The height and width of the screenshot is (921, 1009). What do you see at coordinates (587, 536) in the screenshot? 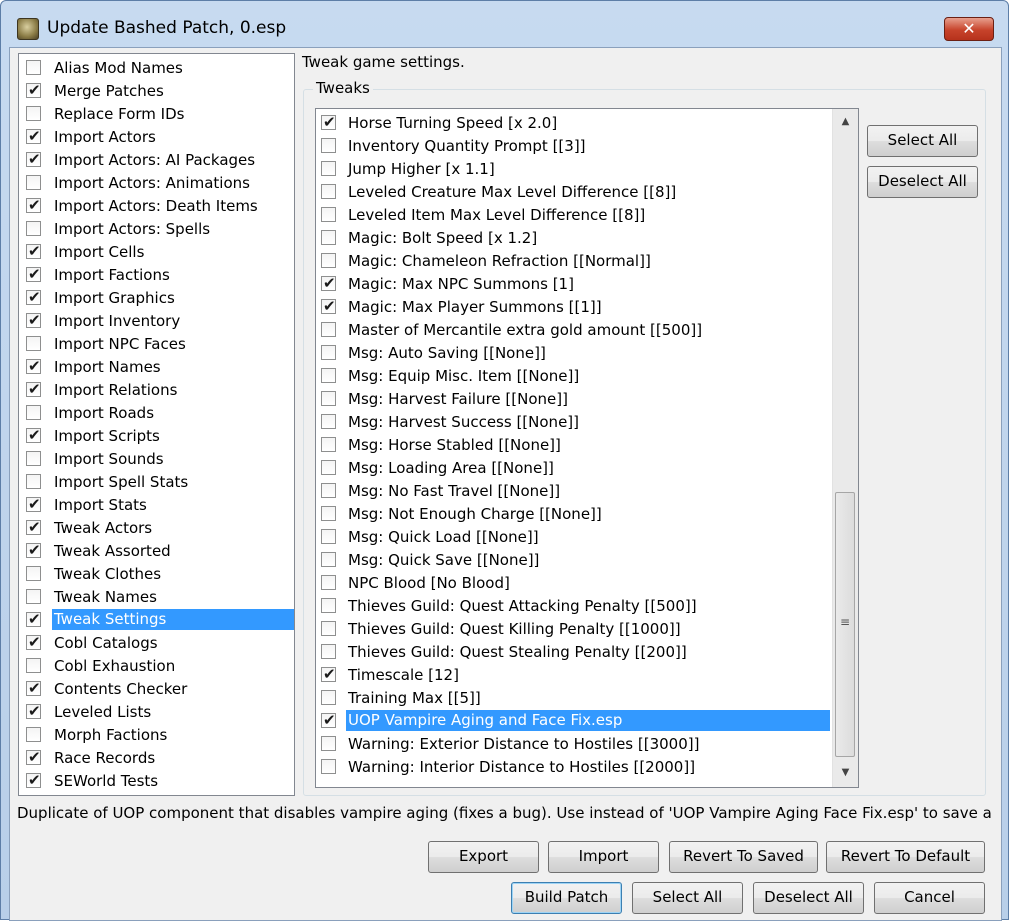
I see `tweak-item: Msg: Quick Load [[None]]` at bounding box center [587, 536].